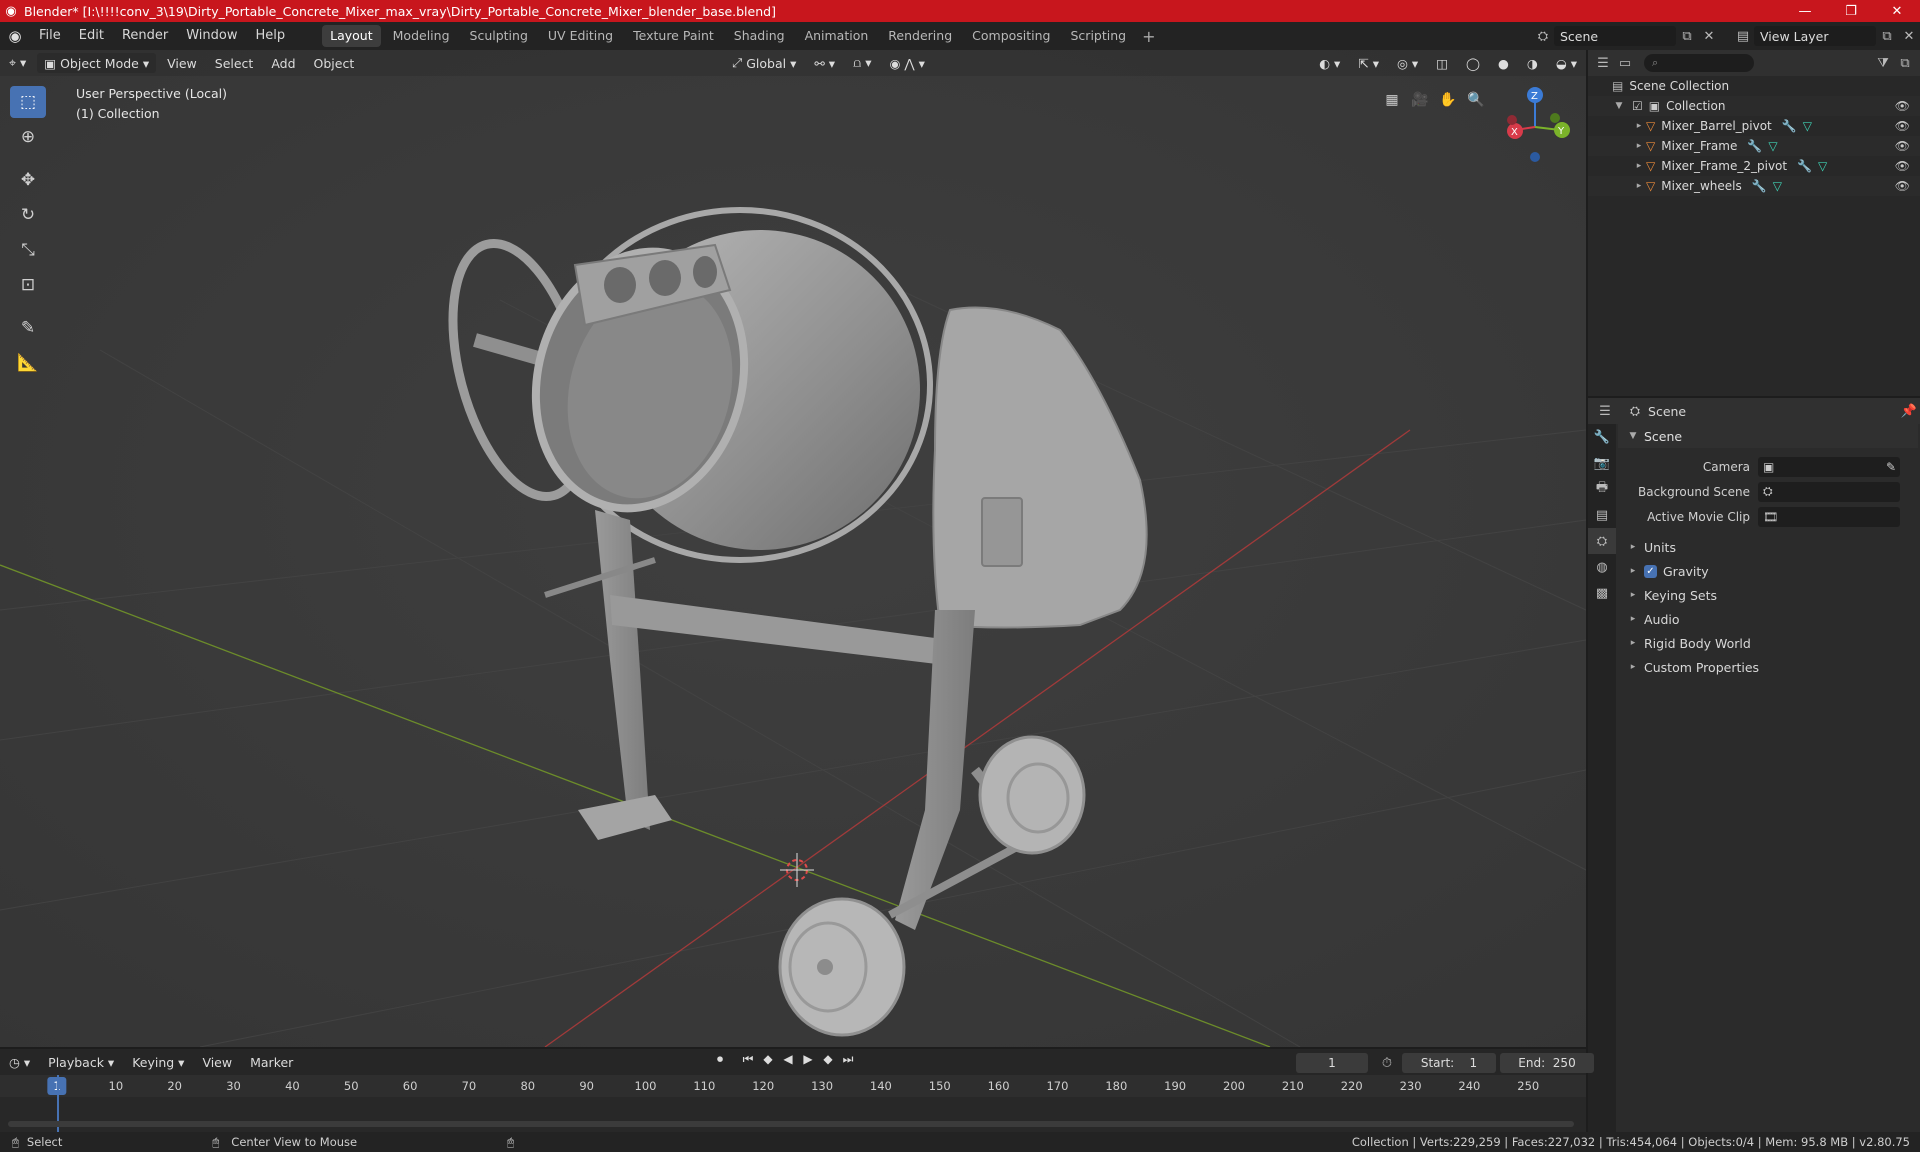  I want to click on outliner-object-mixer-wheels: ▸ ▽ Mixer_wheels 🔧 ▽ 👁, so click(1754, 186).